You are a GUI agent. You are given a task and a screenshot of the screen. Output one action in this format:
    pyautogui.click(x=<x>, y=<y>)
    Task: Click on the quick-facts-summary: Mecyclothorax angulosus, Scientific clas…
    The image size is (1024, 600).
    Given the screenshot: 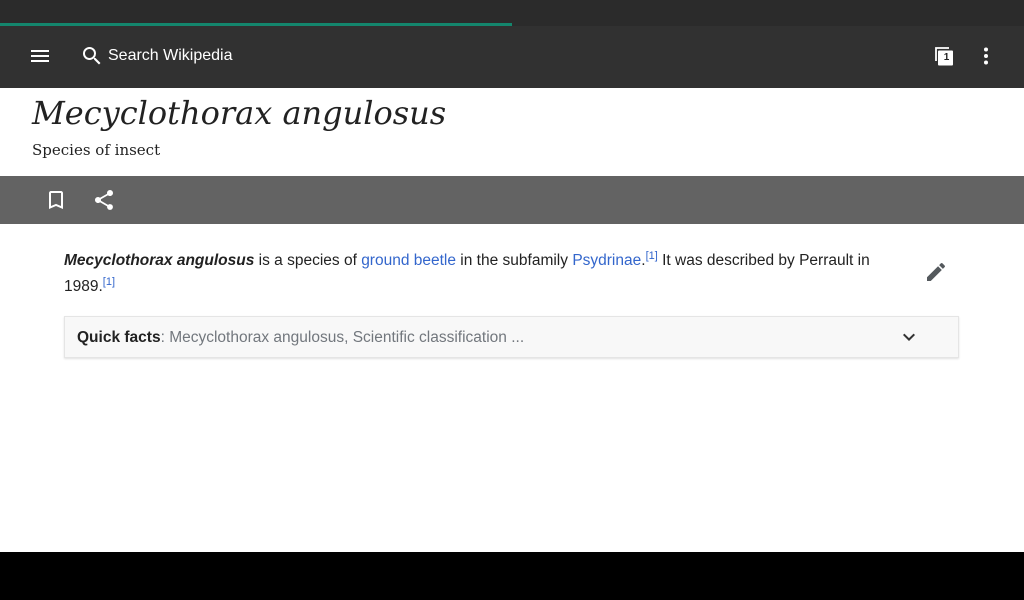 What is the action you would take?
    pyautogui.click(x=347, y=337)
    